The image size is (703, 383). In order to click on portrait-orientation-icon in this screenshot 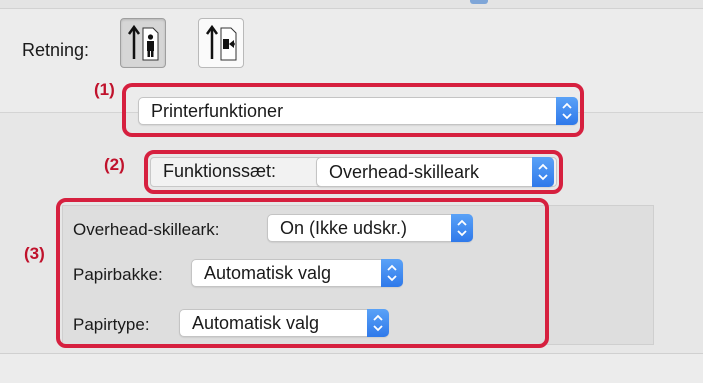, I will do `click(143, 42)`.